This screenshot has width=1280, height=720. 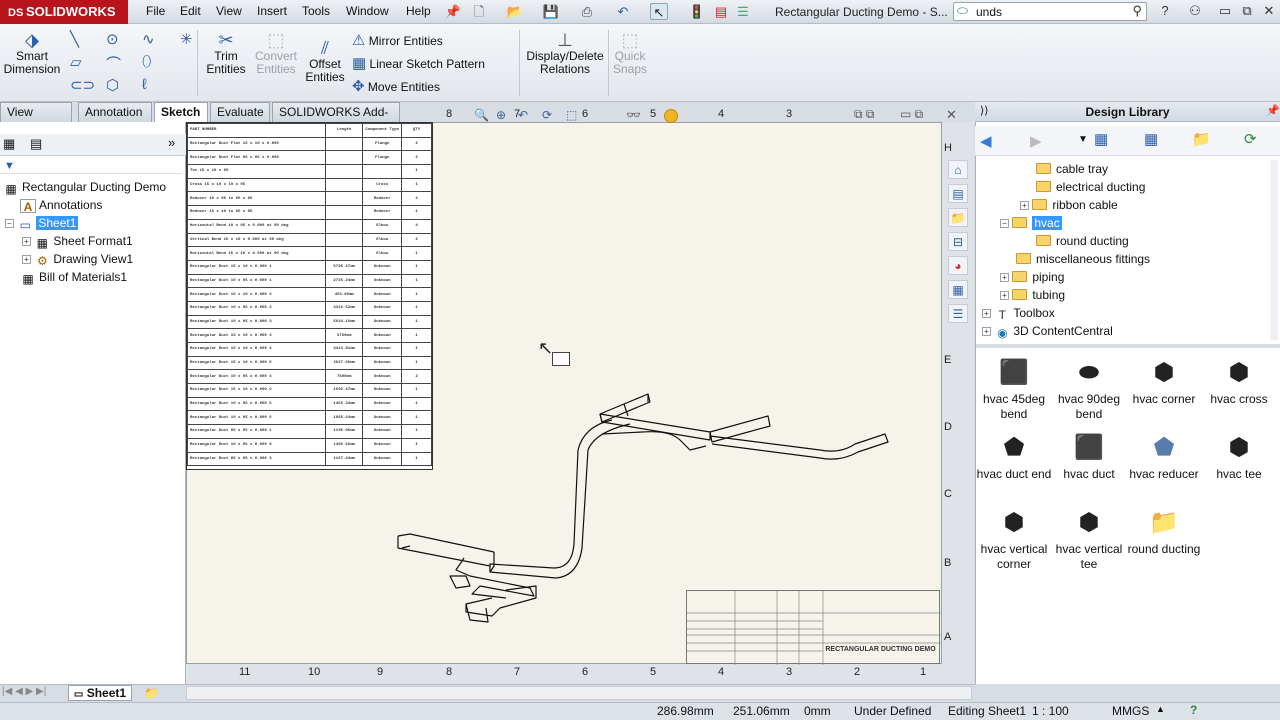 What do you see at coordinates (396, 86) in the screenshot?
I see `move-entities-button: ✥ Move Entities` at bounding box center [396, 86].